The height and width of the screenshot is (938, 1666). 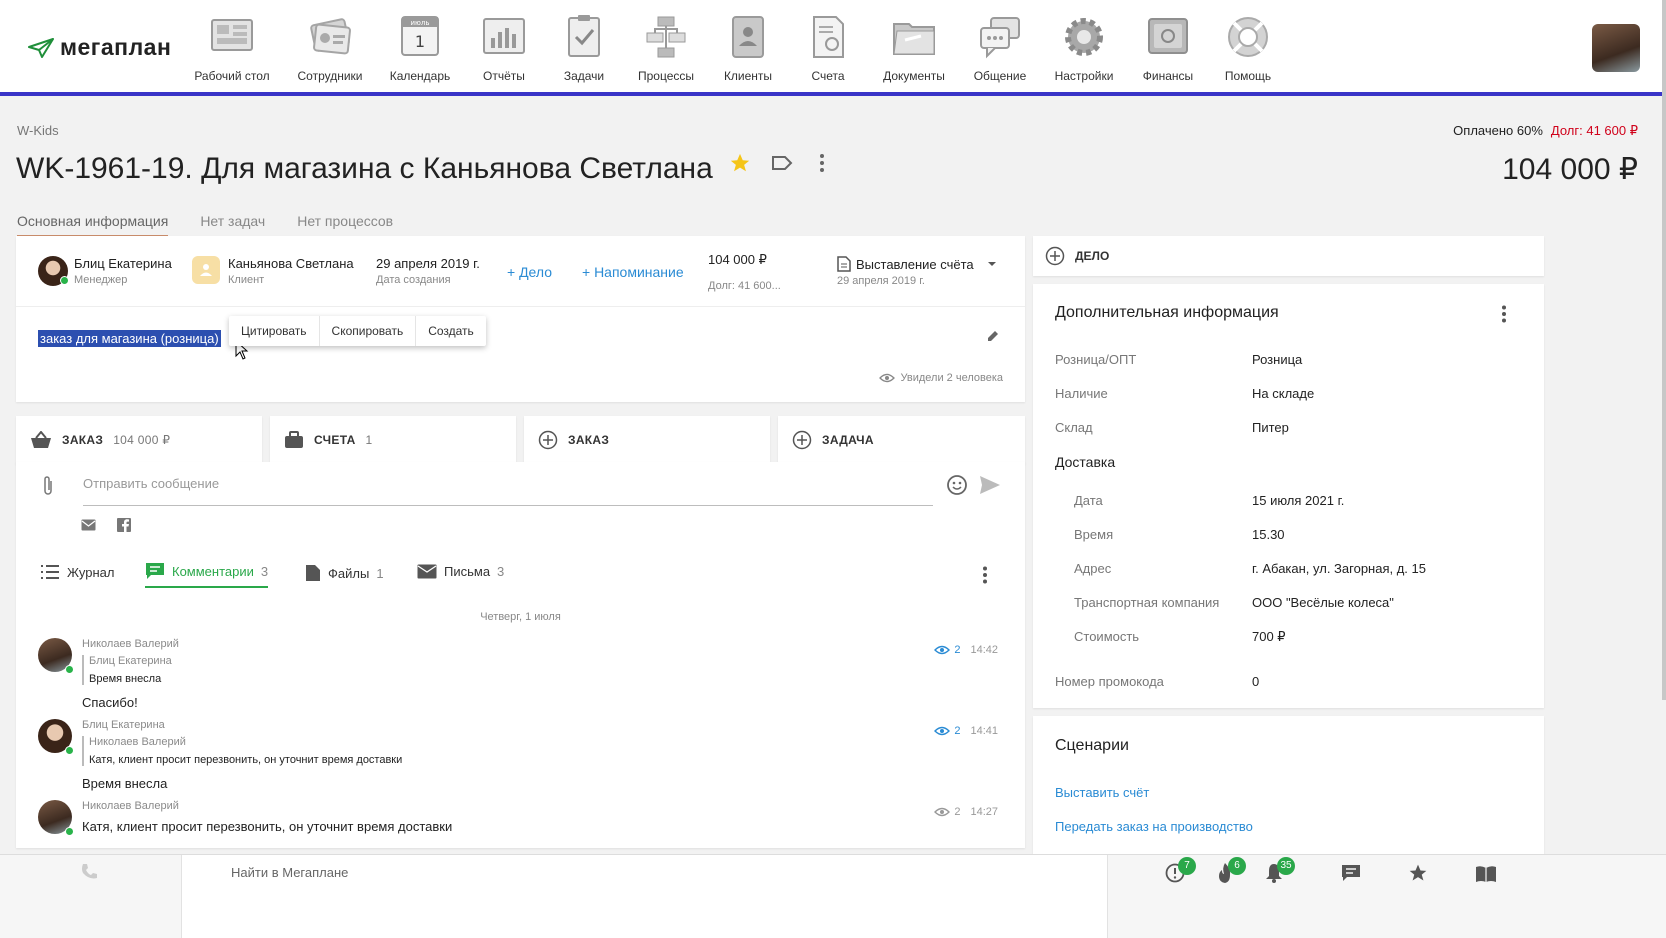 I want to click on field-label: Наличие, so click(x=1081, y=393).